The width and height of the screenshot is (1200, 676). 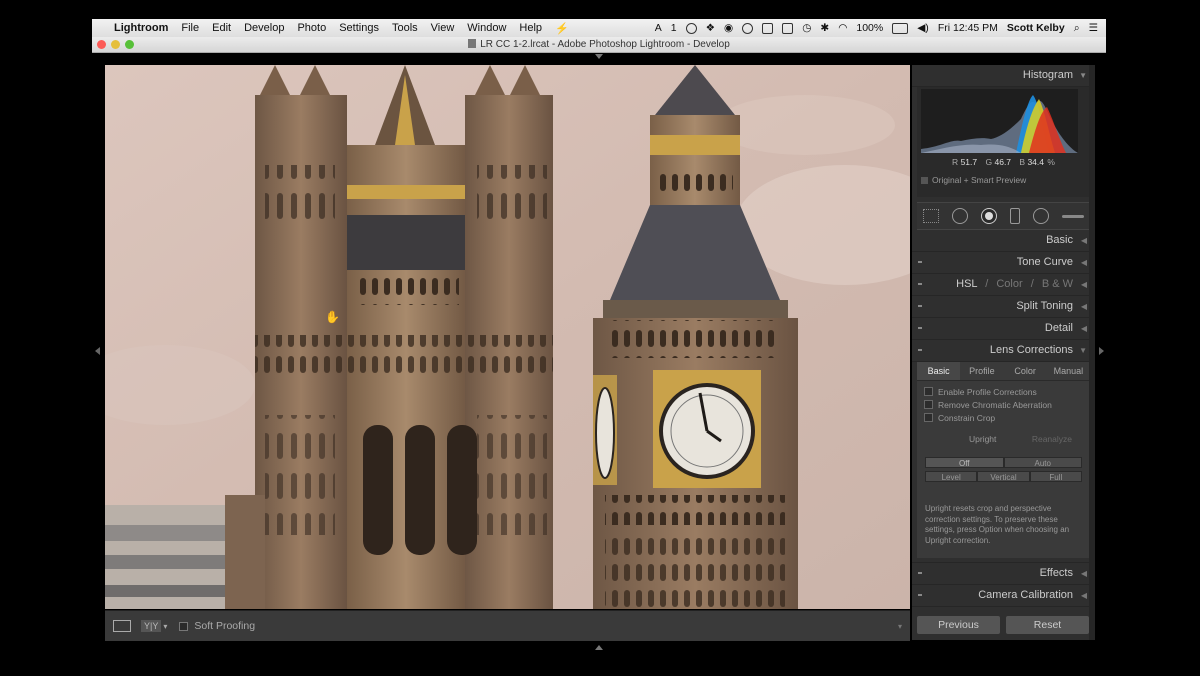 What do you see at coordinates (562, 28) in the screenshot?
I see `lightning-icon: ⚡` at bounding box center [562, 28].